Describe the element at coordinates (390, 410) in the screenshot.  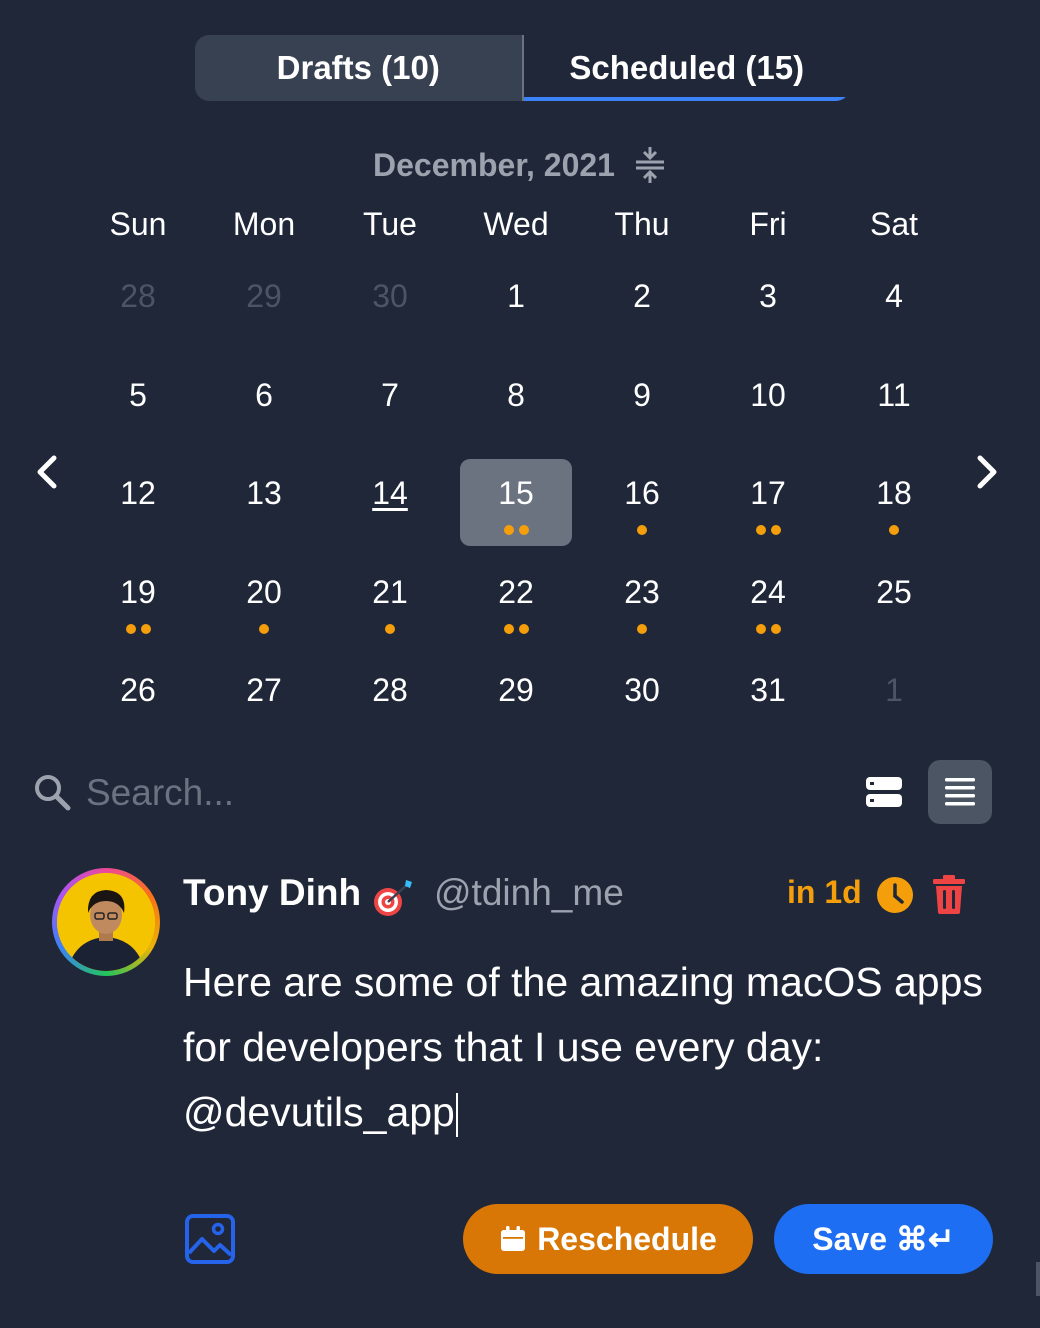
I see `calendar-day: 7` at that location.